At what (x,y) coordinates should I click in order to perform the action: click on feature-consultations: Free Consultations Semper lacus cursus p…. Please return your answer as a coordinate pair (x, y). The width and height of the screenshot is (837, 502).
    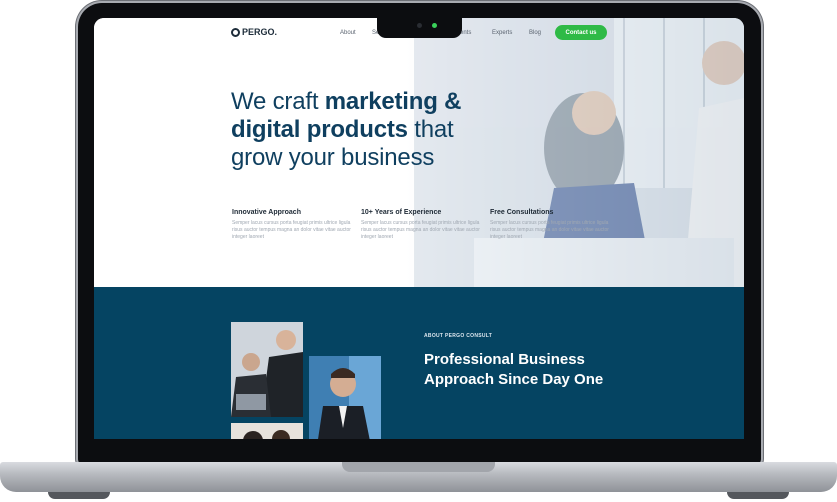
    Looking at the image, I should click on (550, 225).